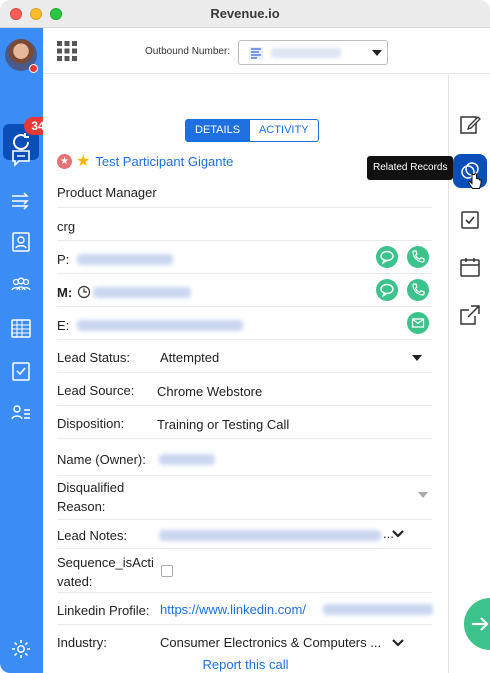 This screenshot has height=673, width=490. What do you see at coordinates (83, 161) in the screenshot?
I see `favorite-star-icon: ★` at bounding box center [83, 161].